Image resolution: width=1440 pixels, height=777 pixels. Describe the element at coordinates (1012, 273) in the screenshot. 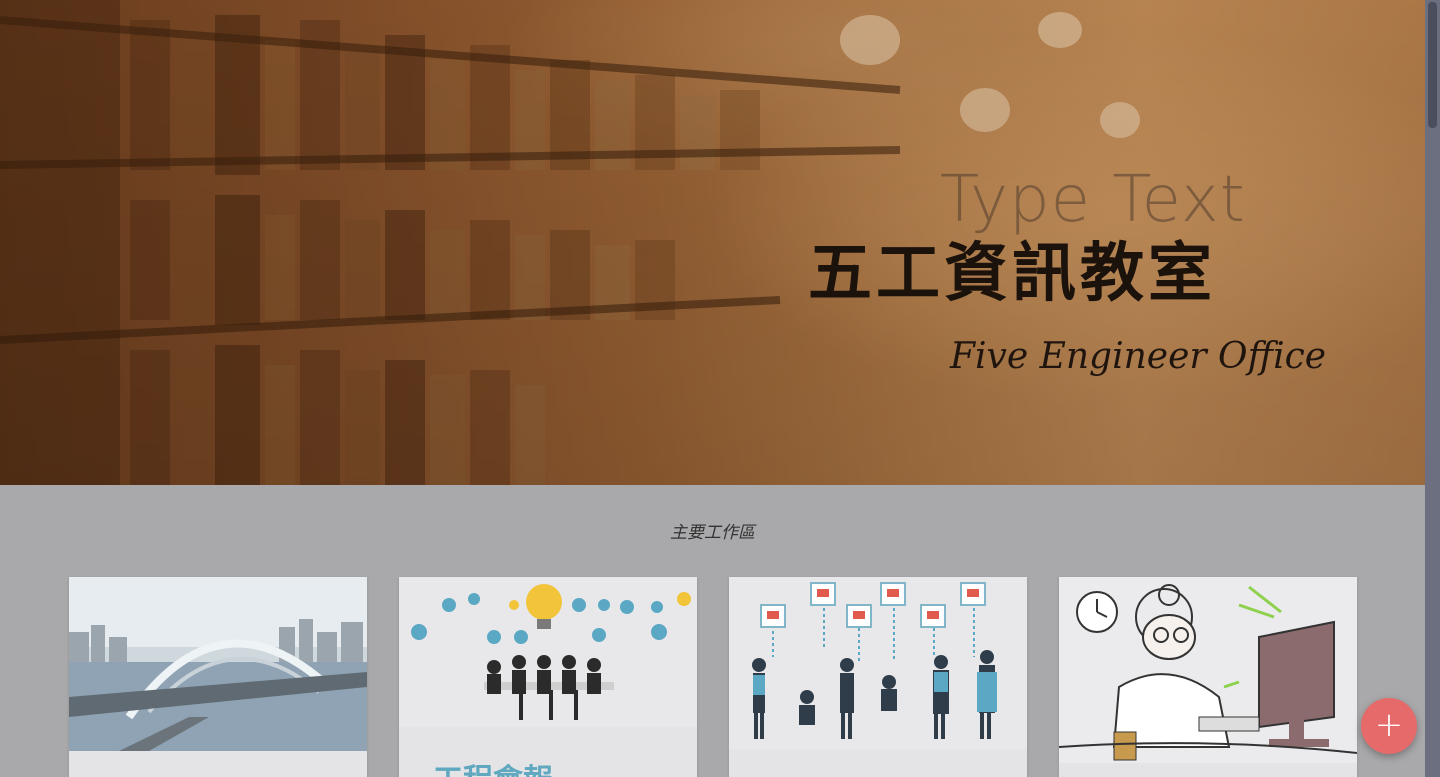

I see `hero-title: 五工資訊教室` at that location.